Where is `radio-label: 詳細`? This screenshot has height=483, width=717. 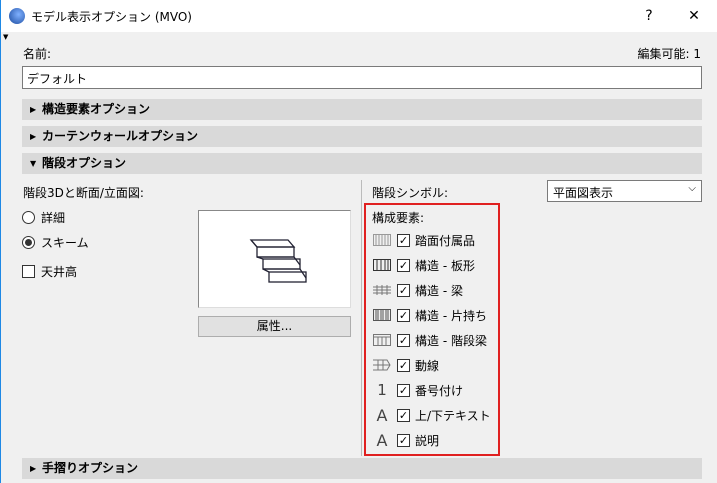
radio-label: 詳細 is located at coordinates (53, 218).